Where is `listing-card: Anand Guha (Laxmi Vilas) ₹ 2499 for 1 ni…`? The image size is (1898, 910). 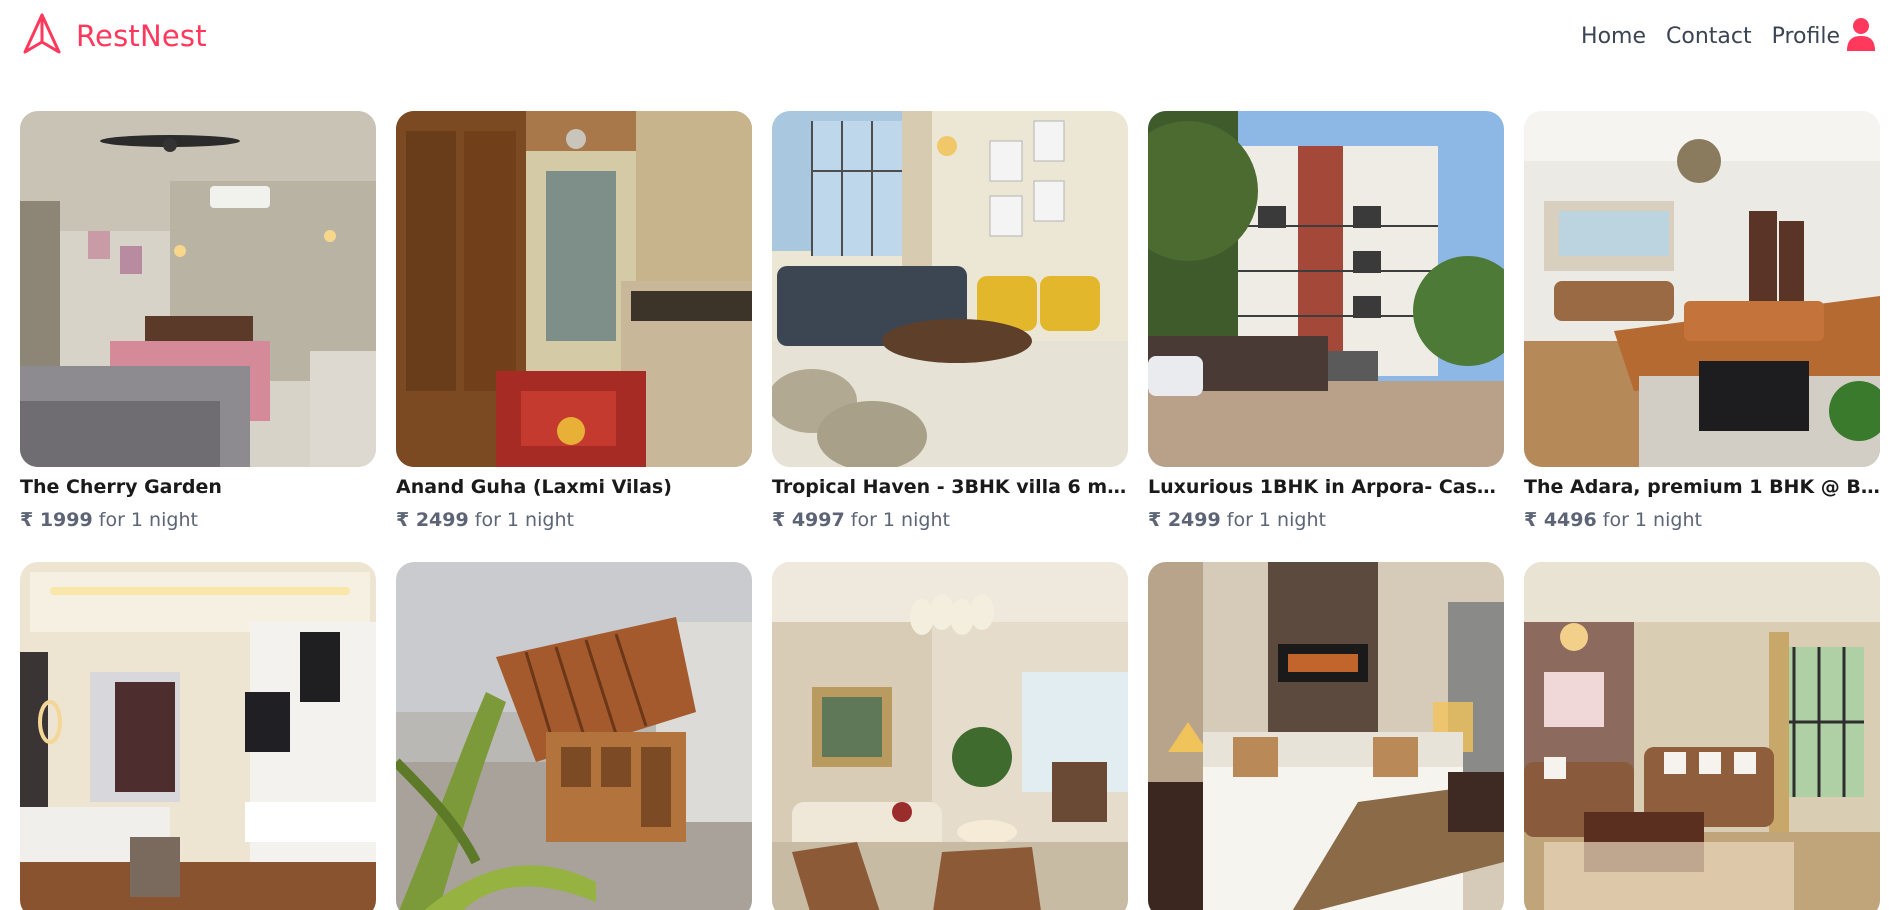 listing-card: Anand Guha (Laxmi Vilas) ₹ 2499 for 1 ni… is located at coordinates (574, 321).